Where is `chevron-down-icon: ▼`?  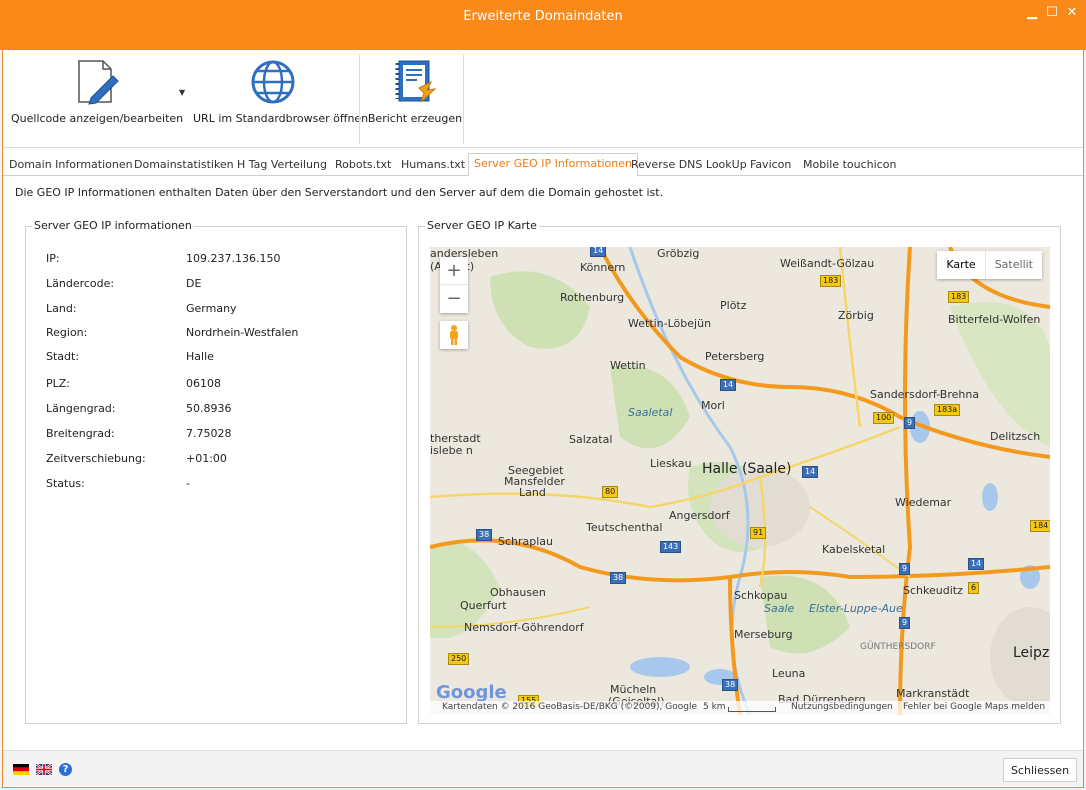
chevron-down-icon: ▼ is located at coordinates (182, 92).